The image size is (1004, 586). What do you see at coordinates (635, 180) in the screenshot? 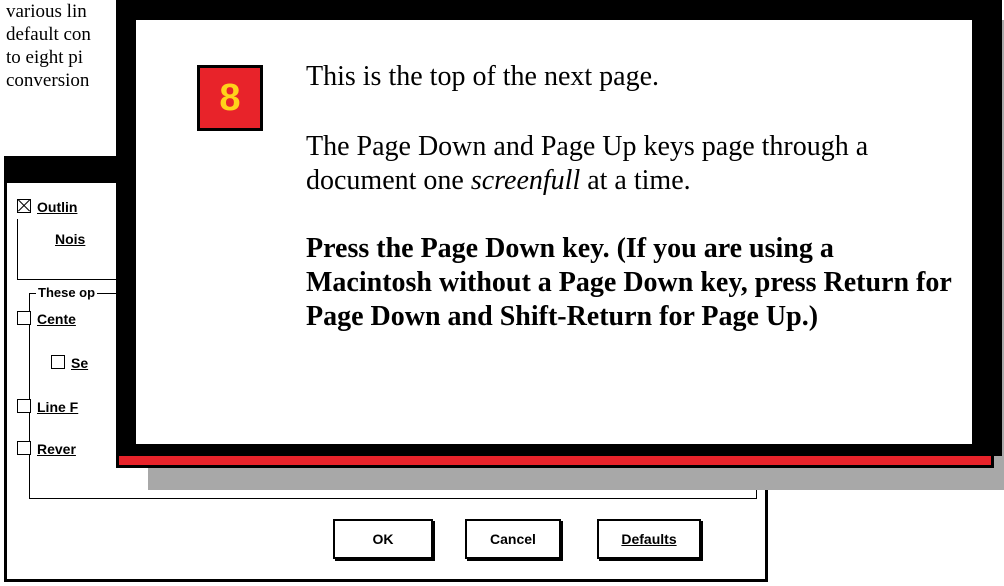
I see `para2-suffix: at a time.` at bounding box center [635, 180].